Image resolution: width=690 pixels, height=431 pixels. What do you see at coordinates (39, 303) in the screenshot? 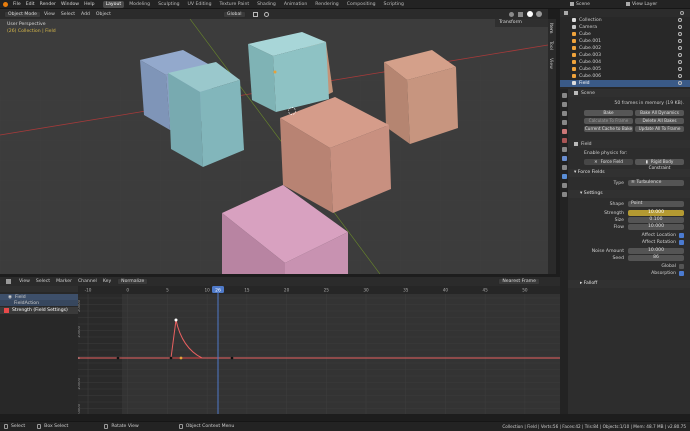
I see `channel-action: FieldAction` at bounding box center [39, 303].